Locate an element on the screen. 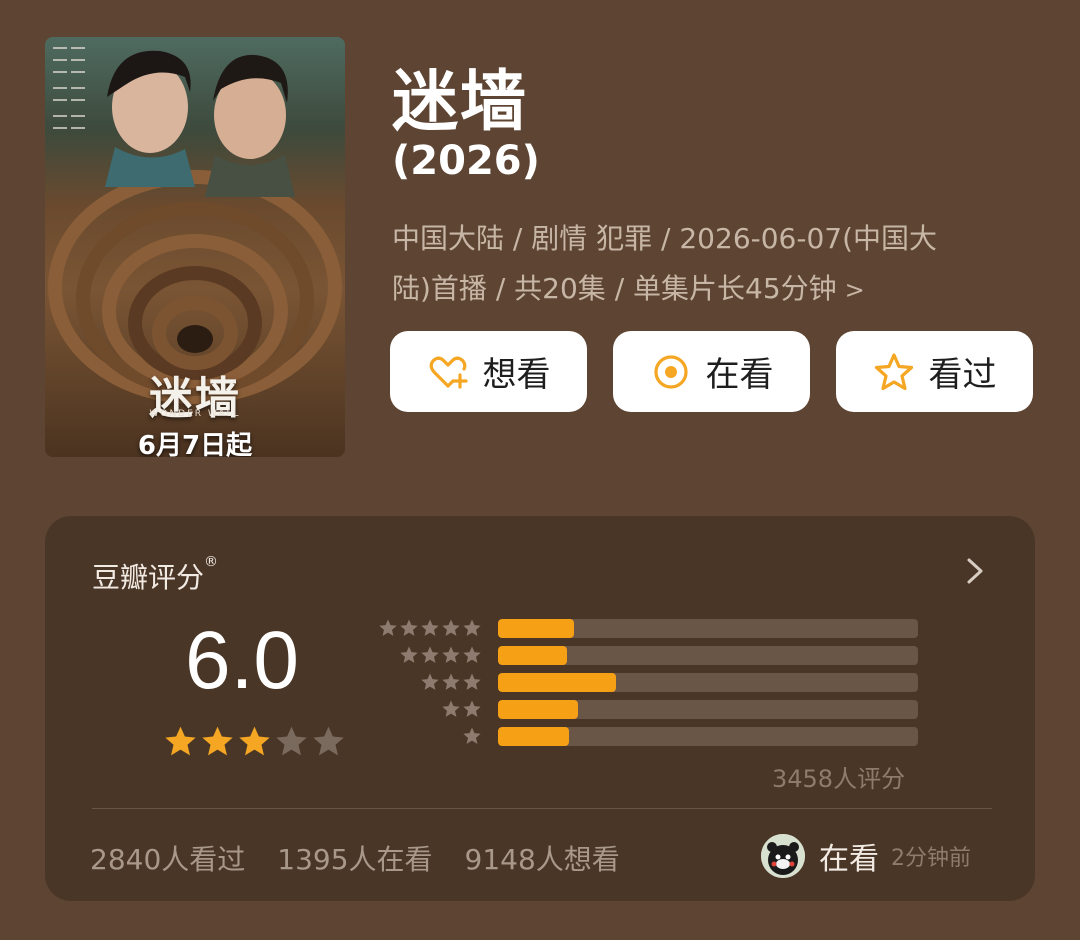 This screenshot has width=1080, height=940. rating-row-5-star is located at coordinates (647, 628).